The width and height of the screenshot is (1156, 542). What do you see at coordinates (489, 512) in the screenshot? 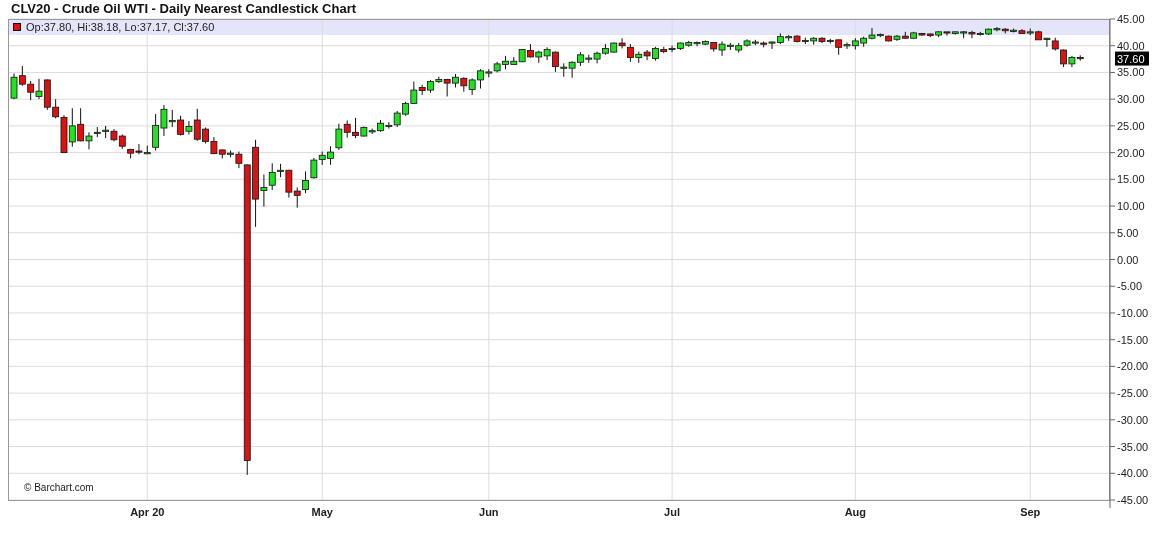
I see `axis-label: Jun` at bounding box center [489, 512].